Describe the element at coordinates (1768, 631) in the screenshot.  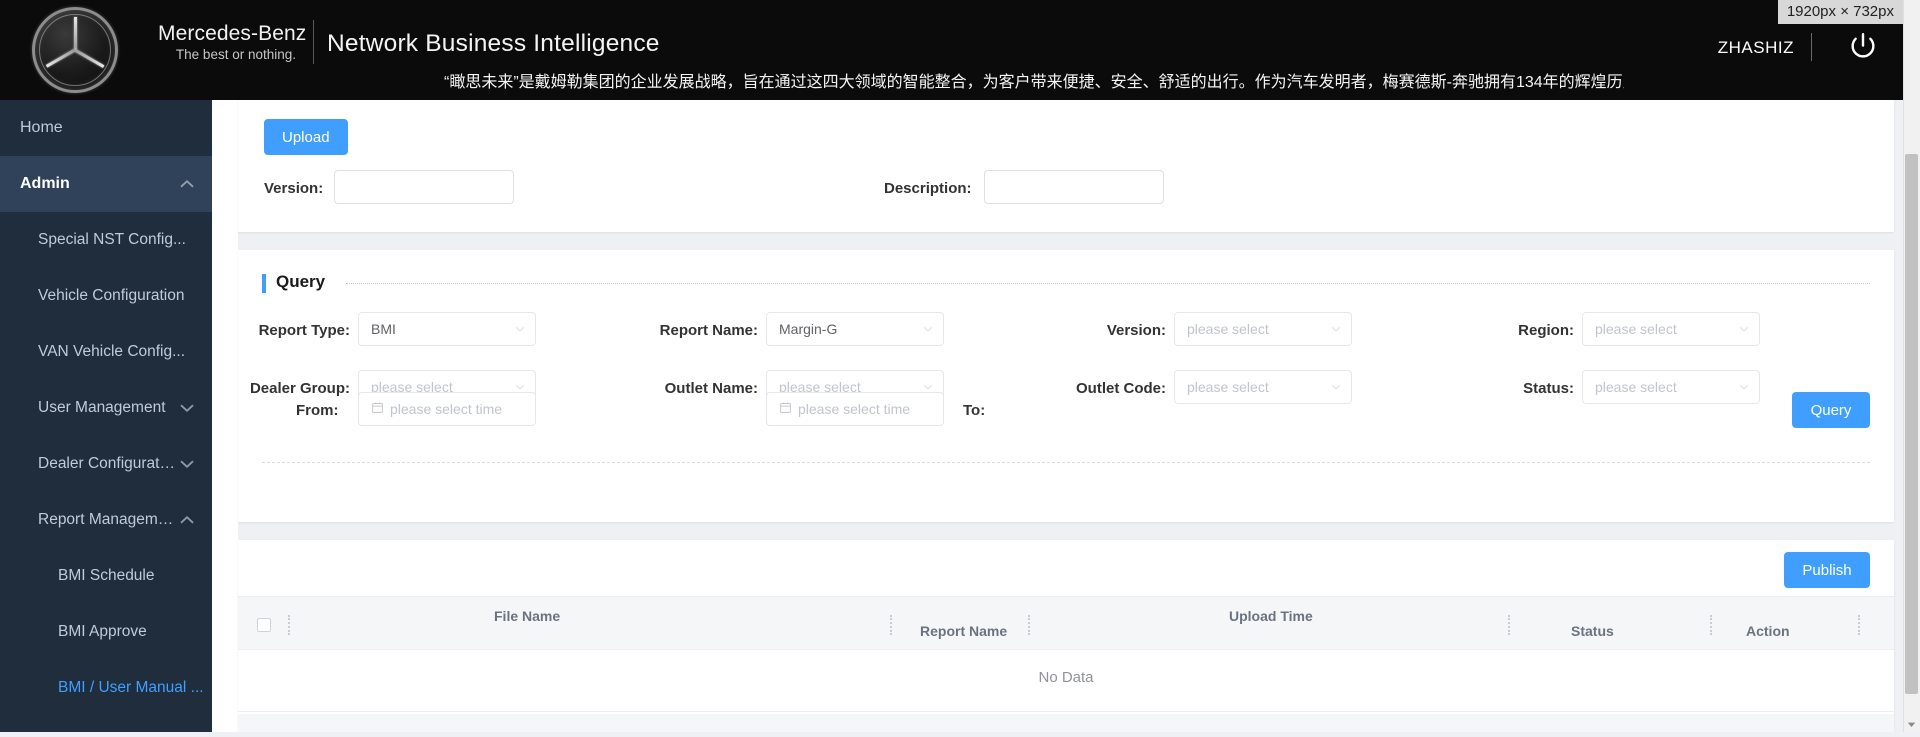
I see `column-header-action: Action` at that location.